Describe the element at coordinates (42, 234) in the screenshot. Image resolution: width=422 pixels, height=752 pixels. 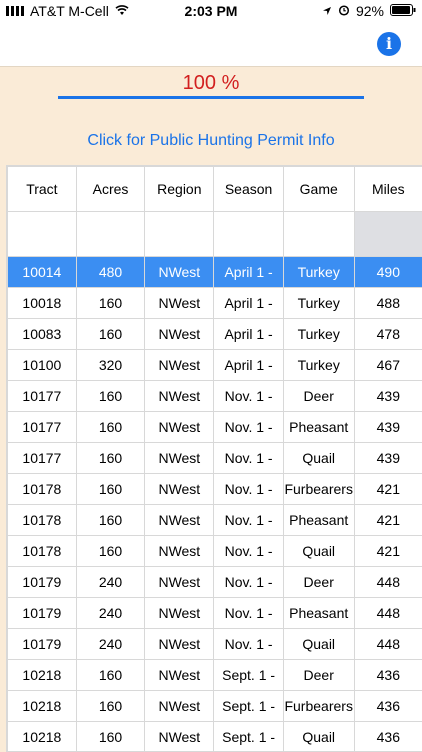
I see `filter-cell-tract` at that location.